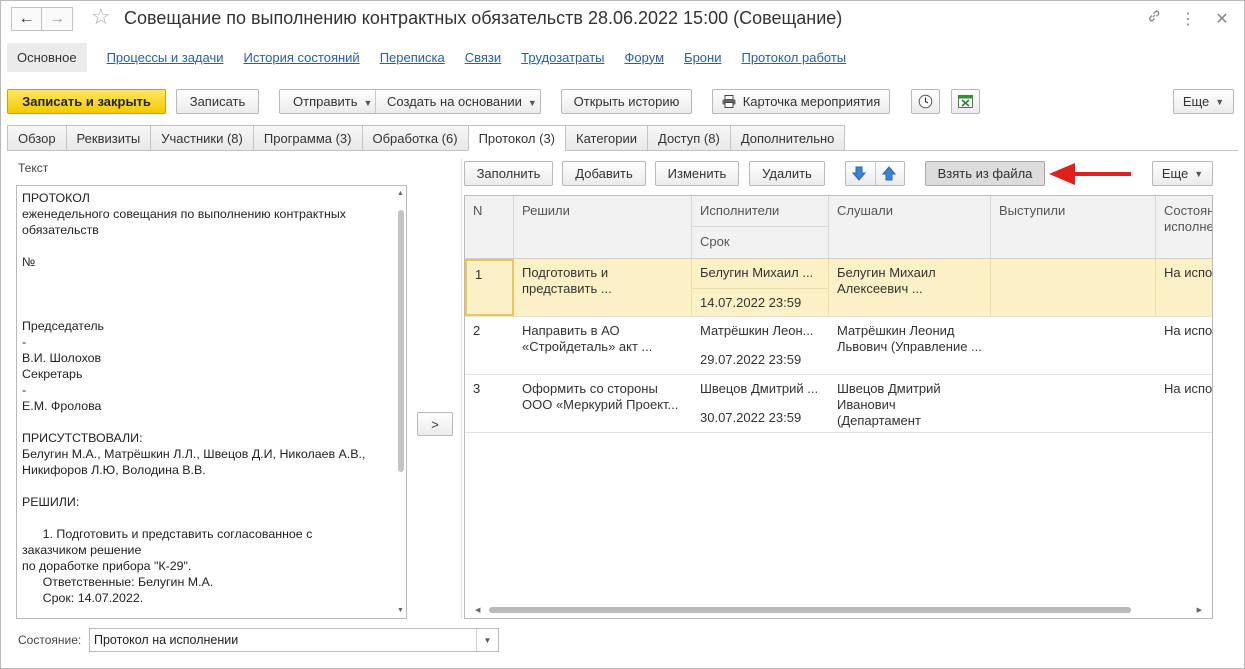  I want to click on more-button: Еще ▼, so click(1203, 101).